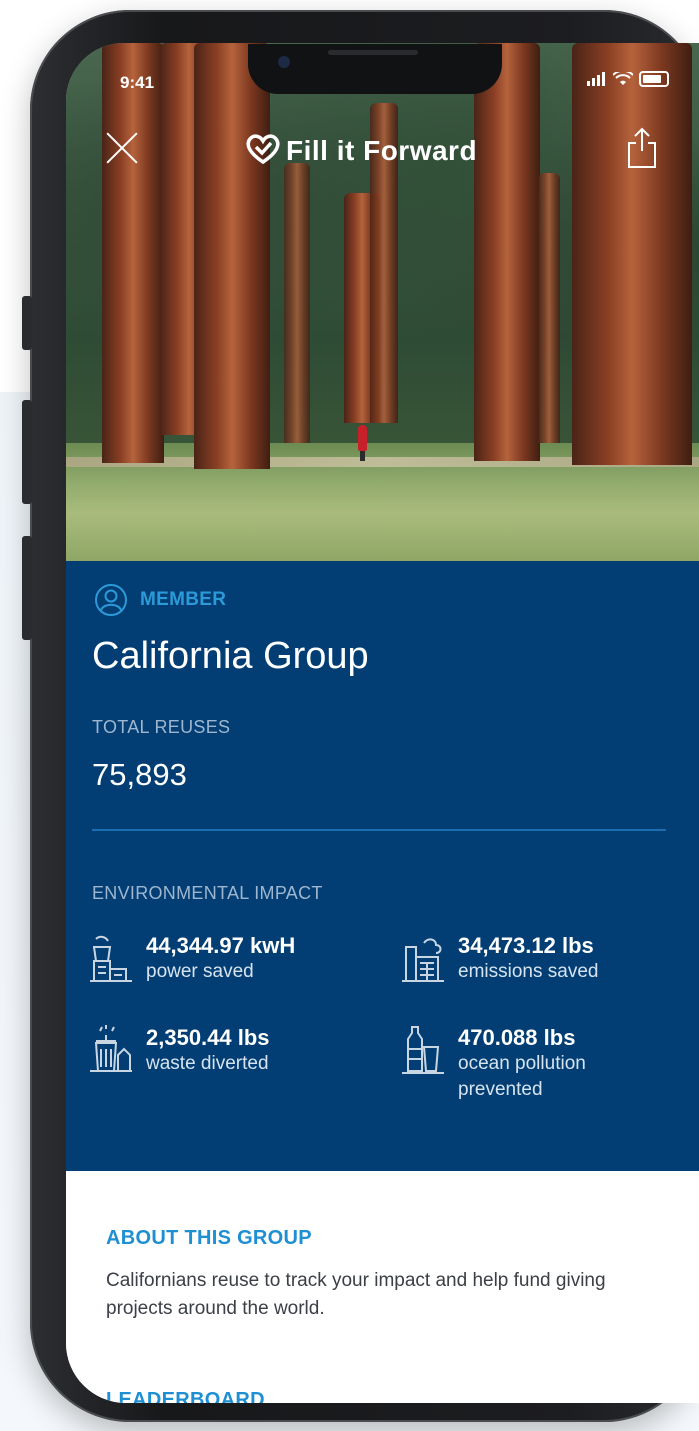 This screenshot has height=1431, width=699. What do you see at coordinates (522, 1076) in the screenshot?
I see `metric-description: ocean pollution prevented` at bounding box center [522, 1076].